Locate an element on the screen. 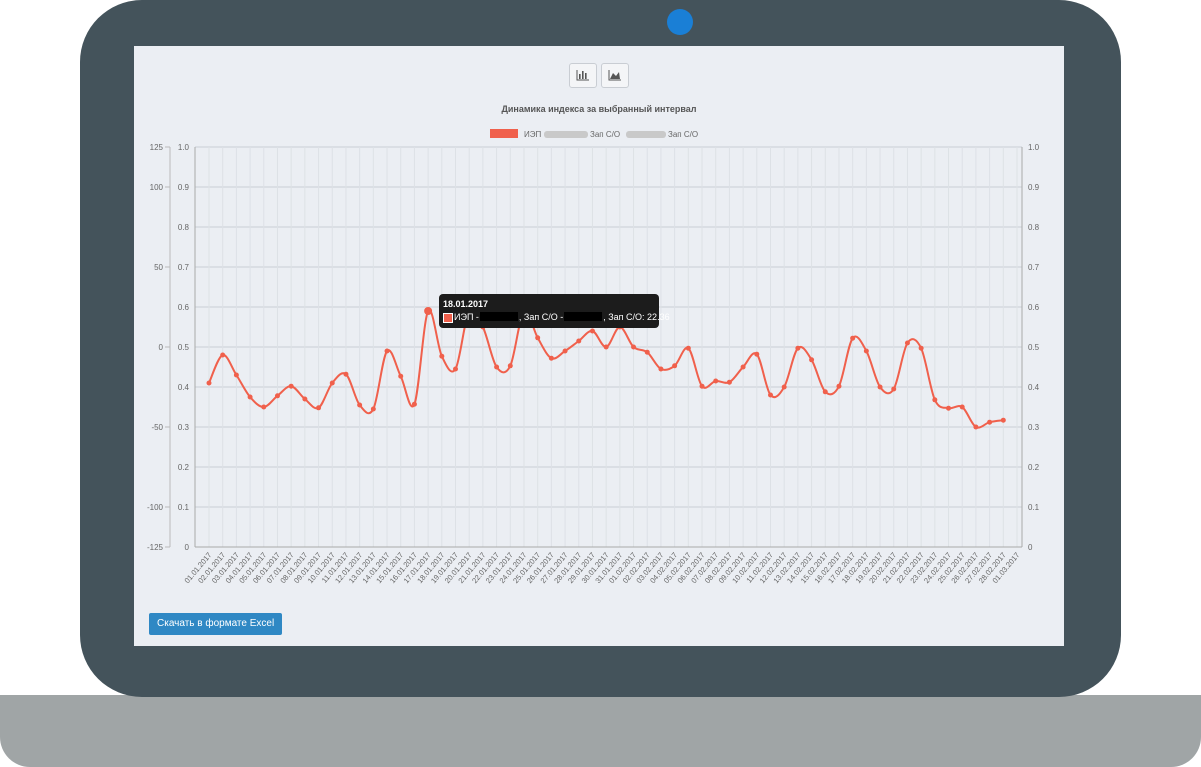 The height and width of the screenshot is (767, 1201). right-y-tick-label: 0.2 is located at coordinates (1034, 467).